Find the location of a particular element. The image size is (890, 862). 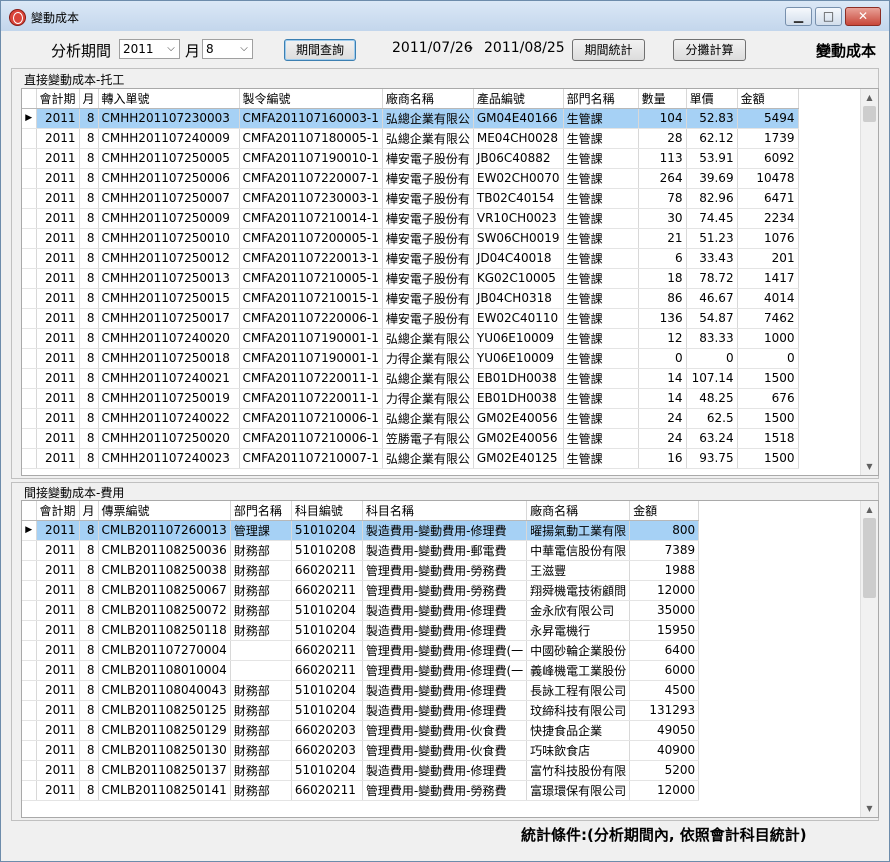

table-cell: 66020203 is located at coordinates (327, 750).